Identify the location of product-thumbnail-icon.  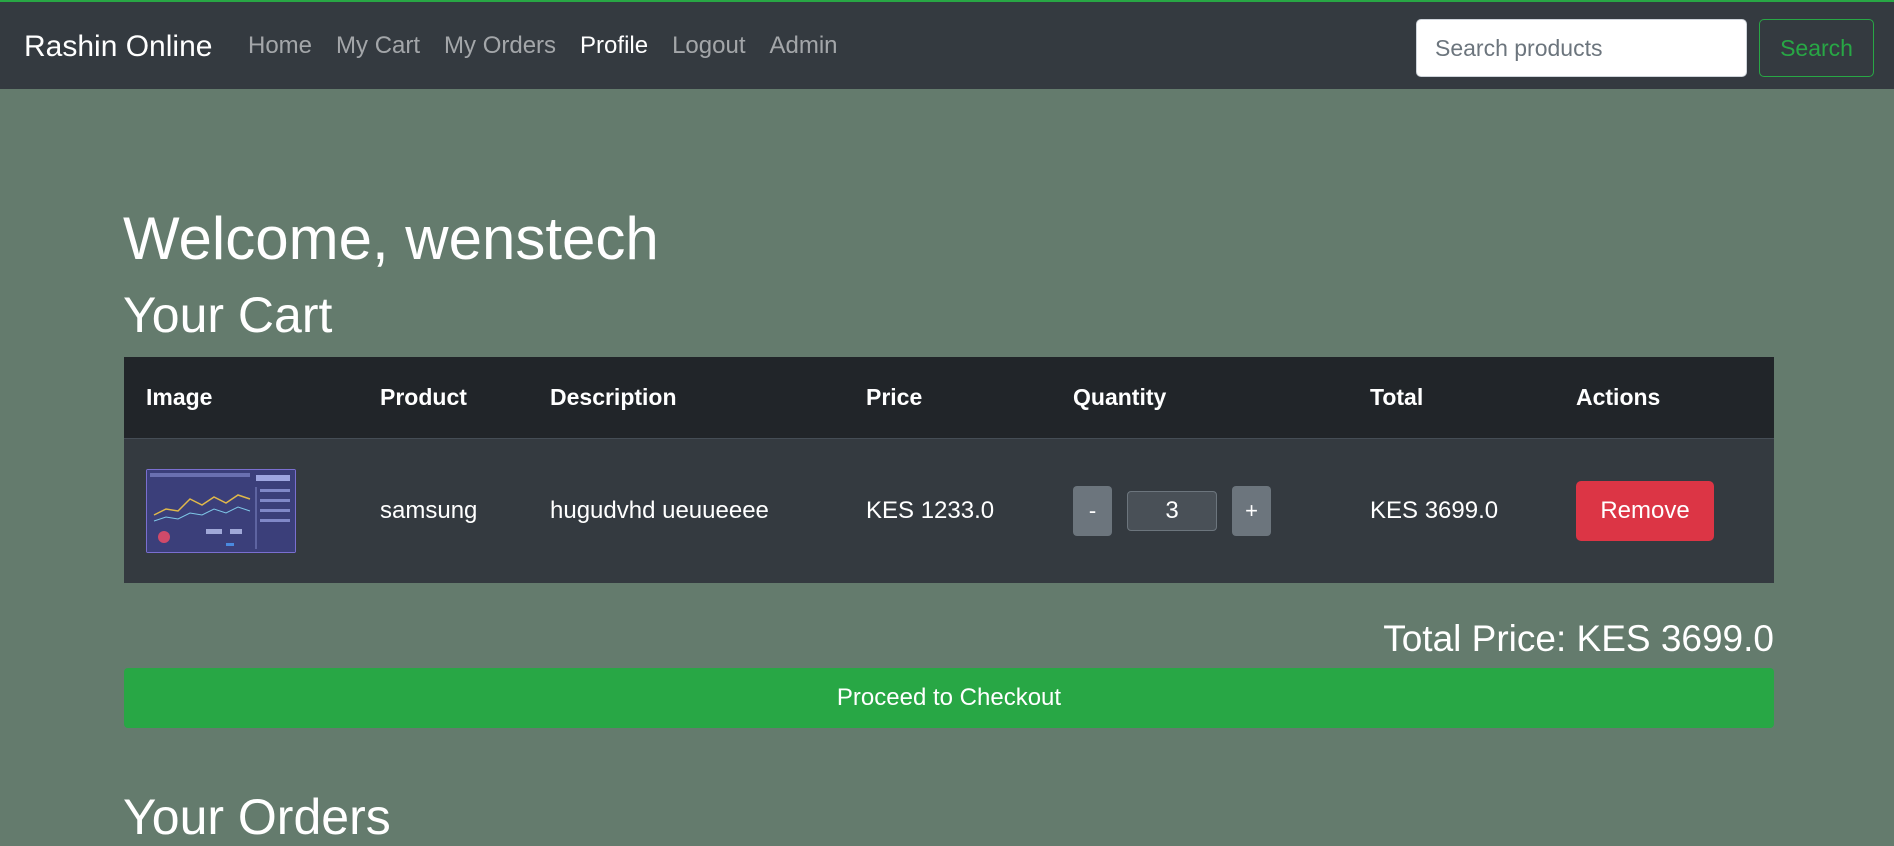
(221, 510).